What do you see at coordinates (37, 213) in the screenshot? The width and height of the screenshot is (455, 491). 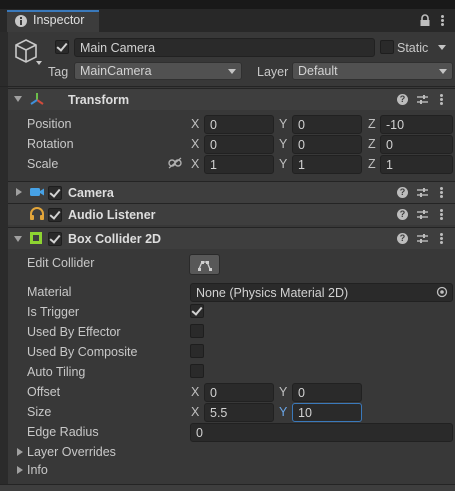 I see `headphones-icon` at bounding box center [37, 213].